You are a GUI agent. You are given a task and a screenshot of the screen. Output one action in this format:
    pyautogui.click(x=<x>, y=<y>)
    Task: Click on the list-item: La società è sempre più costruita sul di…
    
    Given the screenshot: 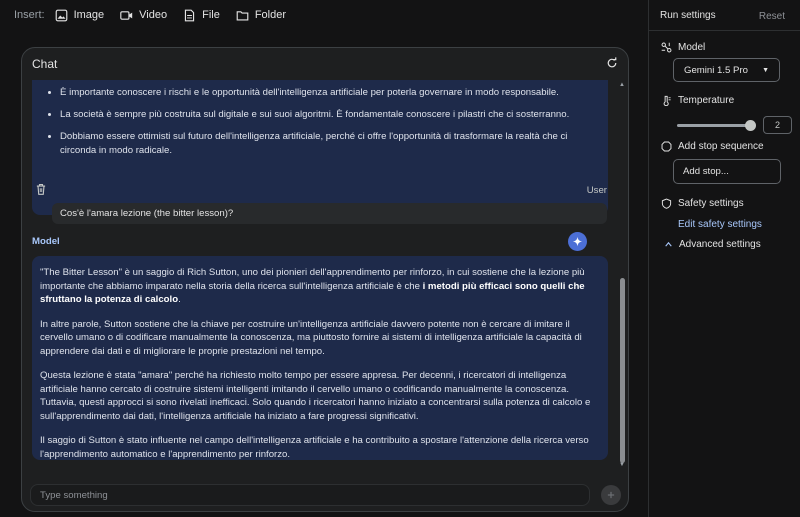 What is the action you would take?
    pyautogui.click(x=327, y=115)
    